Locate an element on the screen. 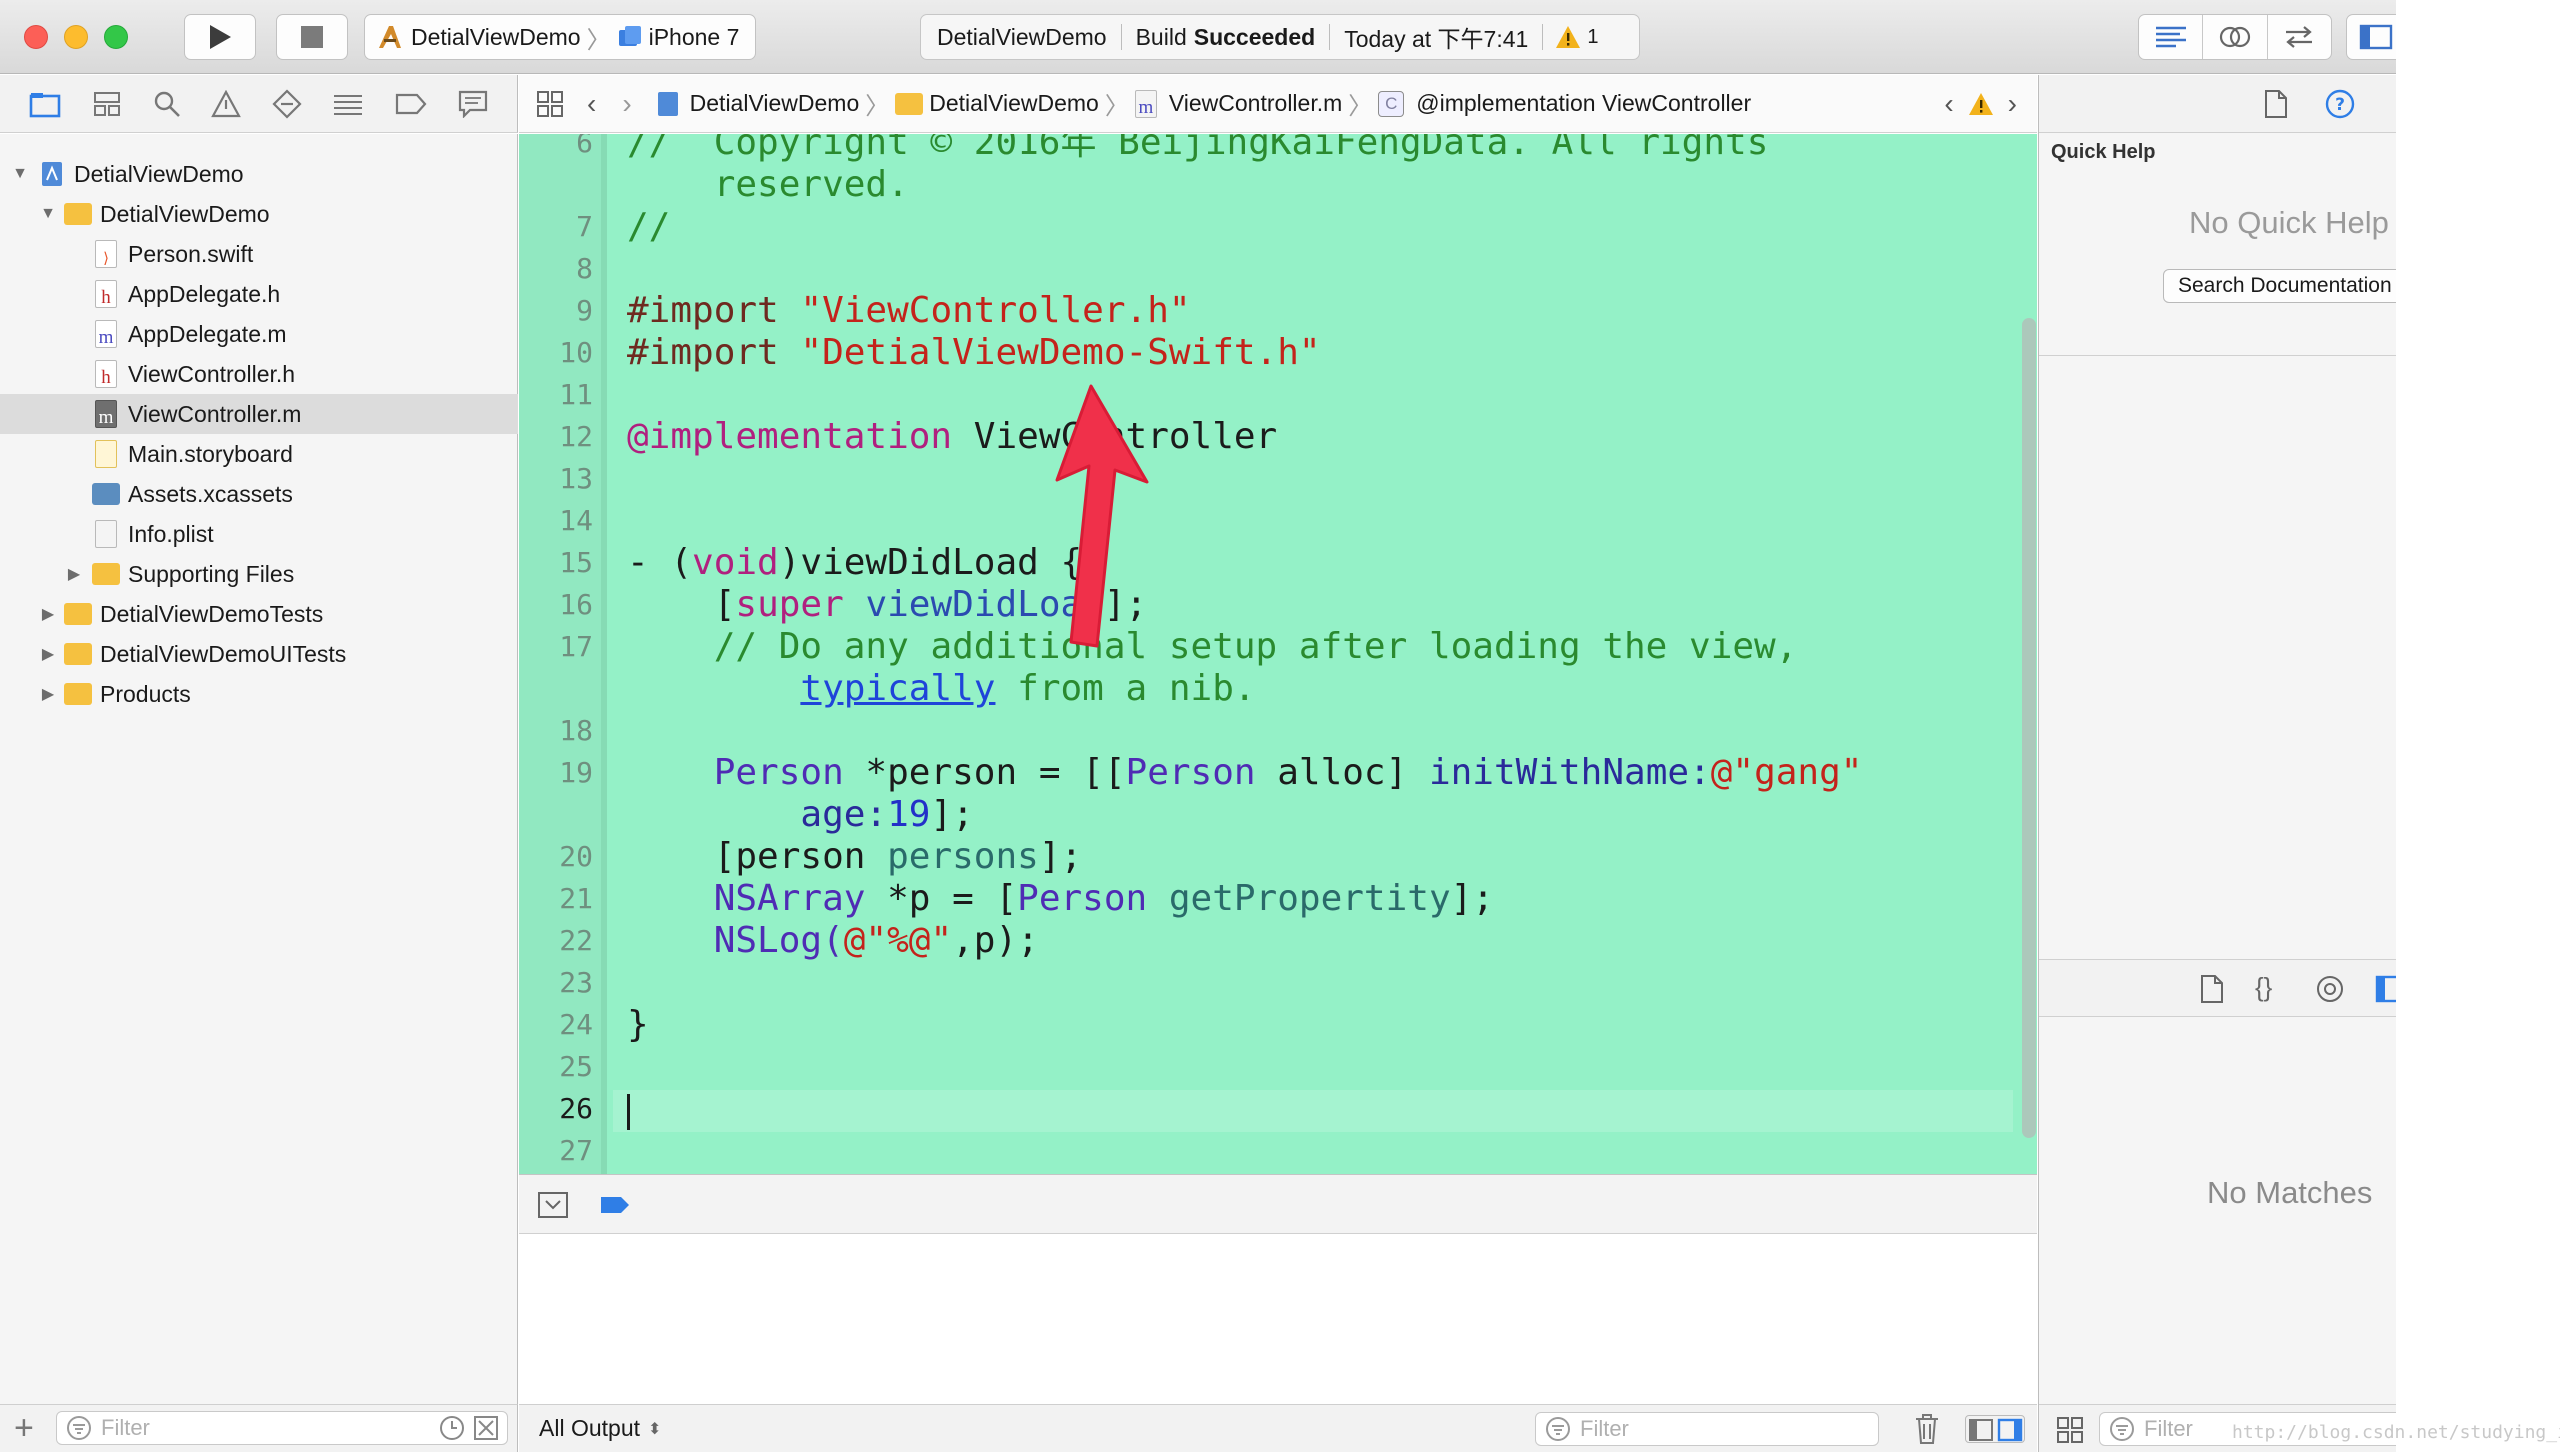 The image size is (2560, 1452). tree-row-group: ▶ DetialViewDemoTests is located at coordinates (259, 614).